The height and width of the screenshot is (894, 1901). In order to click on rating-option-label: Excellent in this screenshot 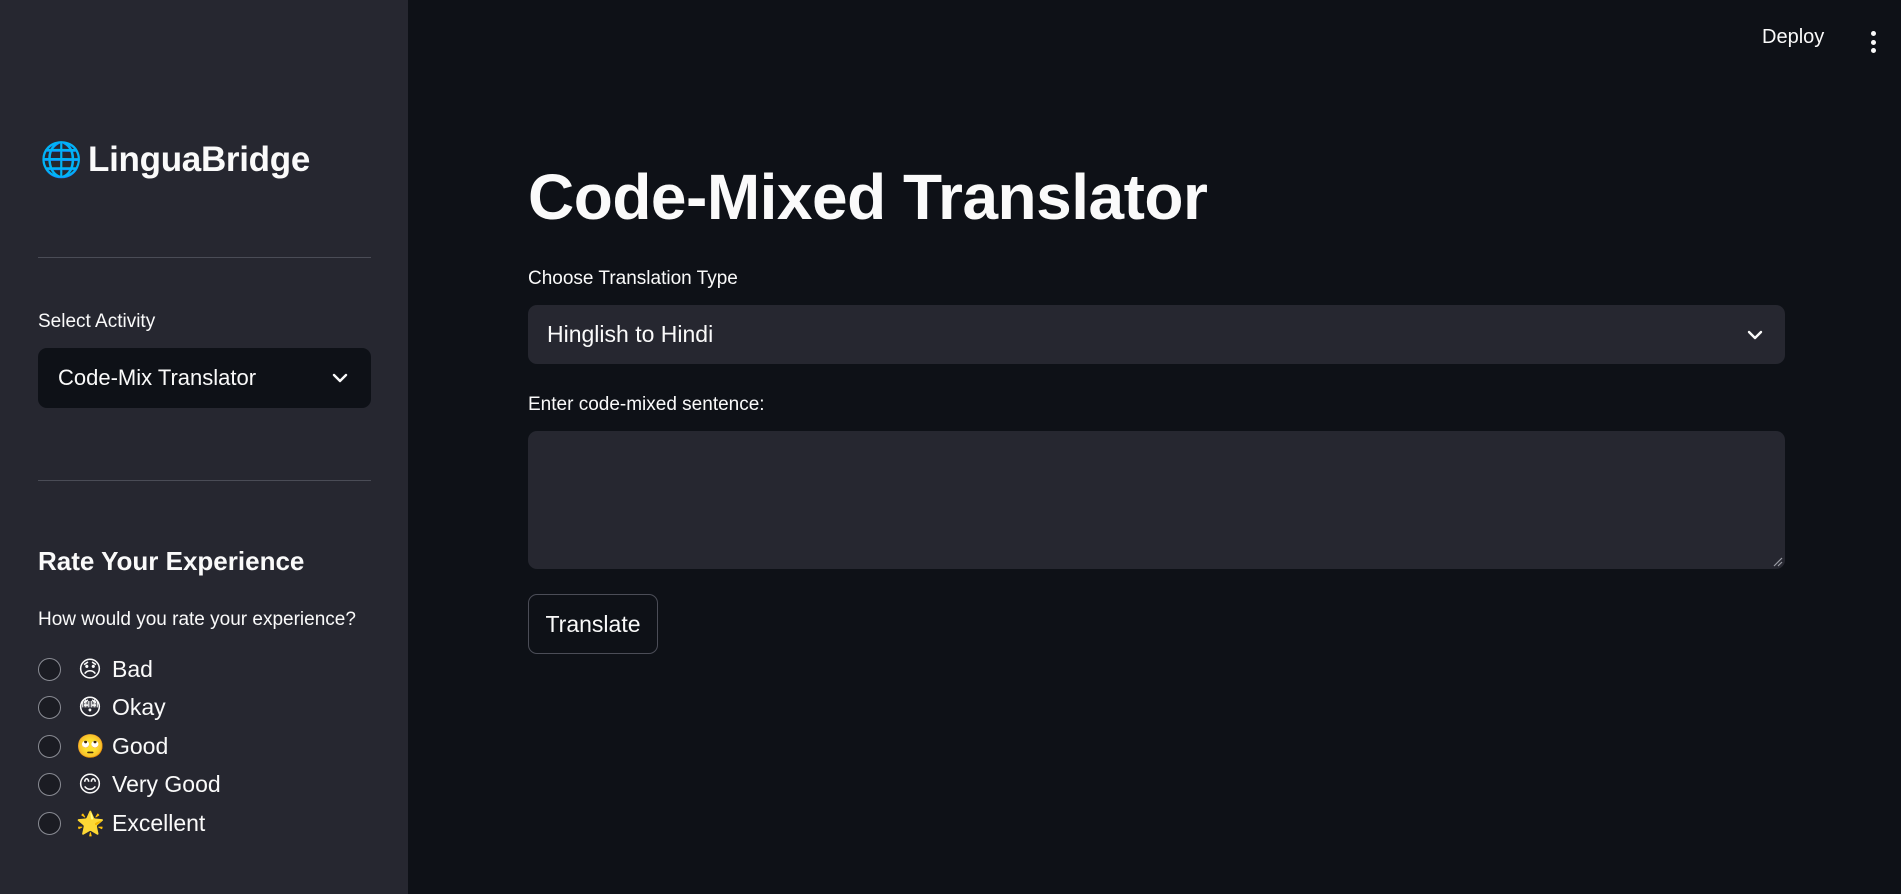, I will do `click(159, 822)`.